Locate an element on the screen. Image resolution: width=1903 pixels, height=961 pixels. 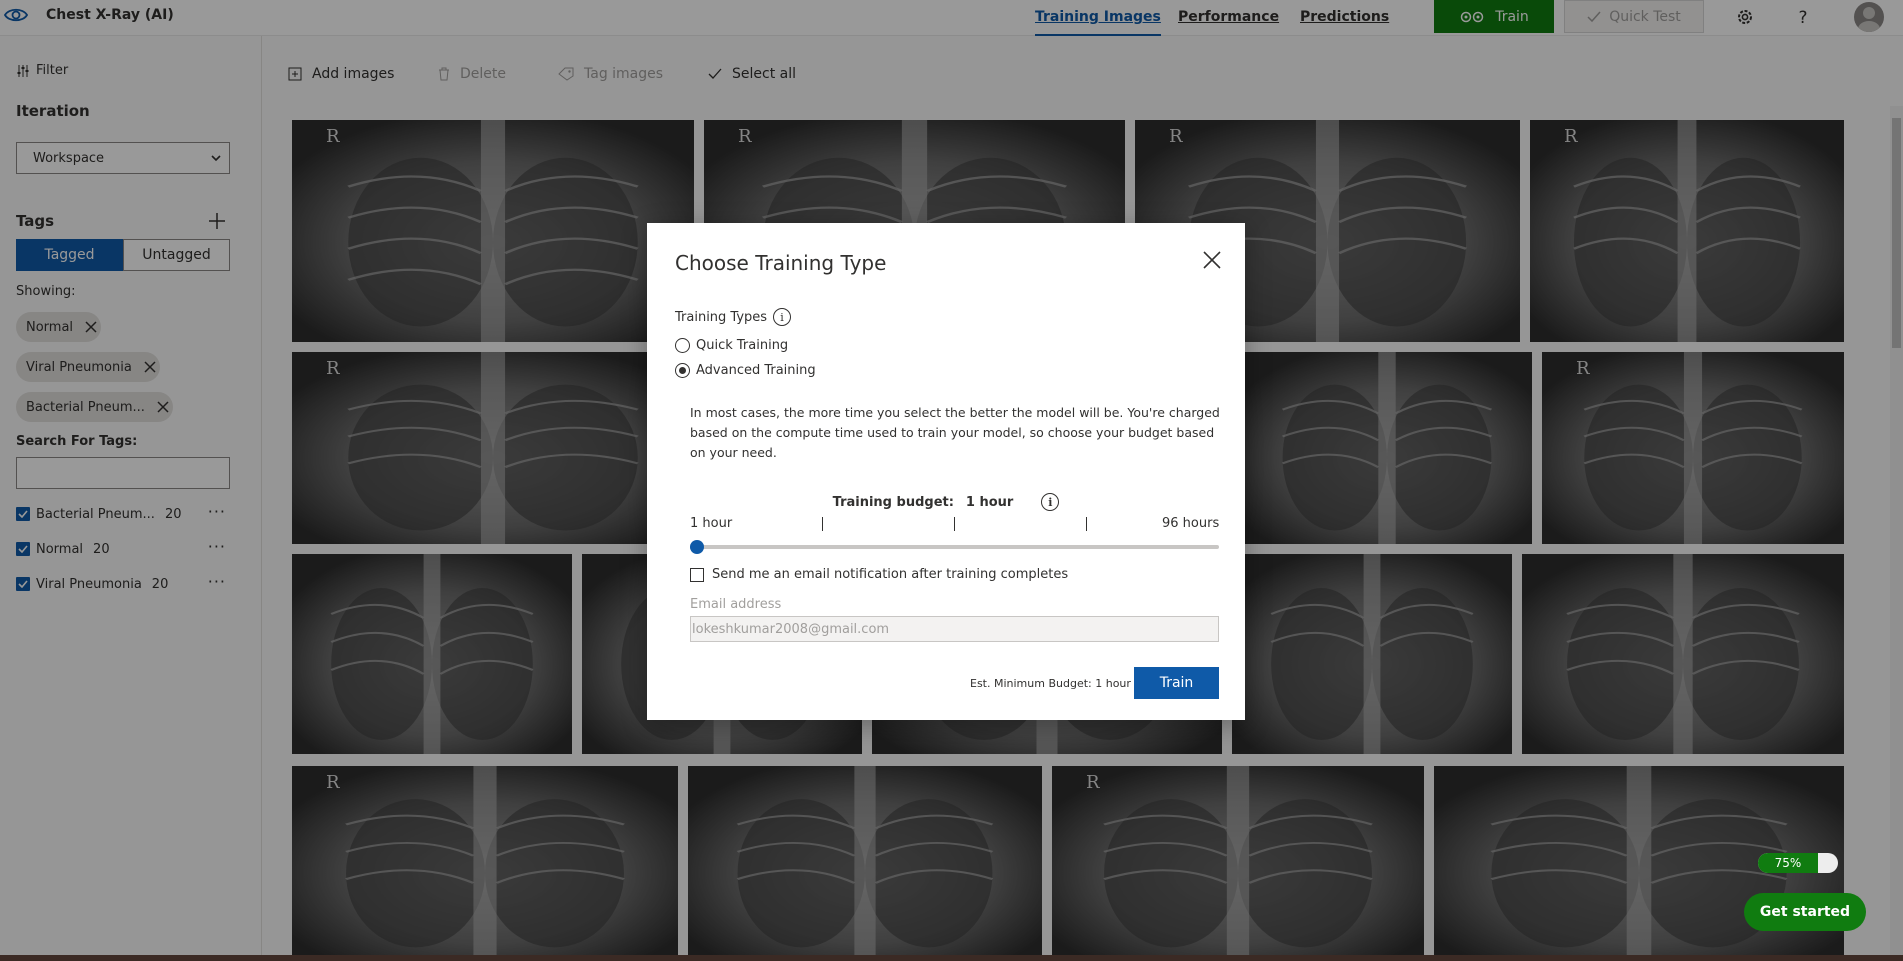
quick-training-option: Quick Training is located at coordinates (731, 345).